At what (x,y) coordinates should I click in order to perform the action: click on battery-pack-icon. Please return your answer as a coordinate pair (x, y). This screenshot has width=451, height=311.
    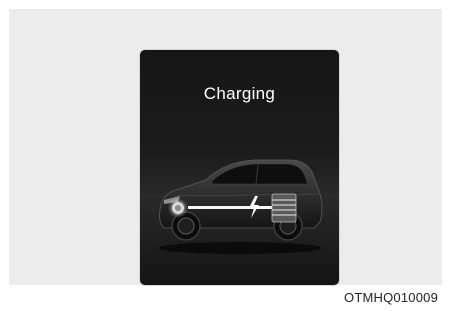
    Looking at the image, I should click on (284, 208).